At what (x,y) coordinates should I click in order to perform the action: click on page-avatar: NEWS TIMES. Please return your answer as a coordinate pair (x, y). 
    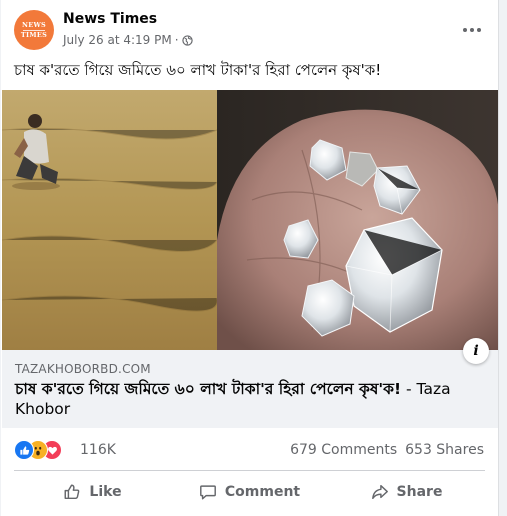
    Looking at the image, I should click on (34, 30).